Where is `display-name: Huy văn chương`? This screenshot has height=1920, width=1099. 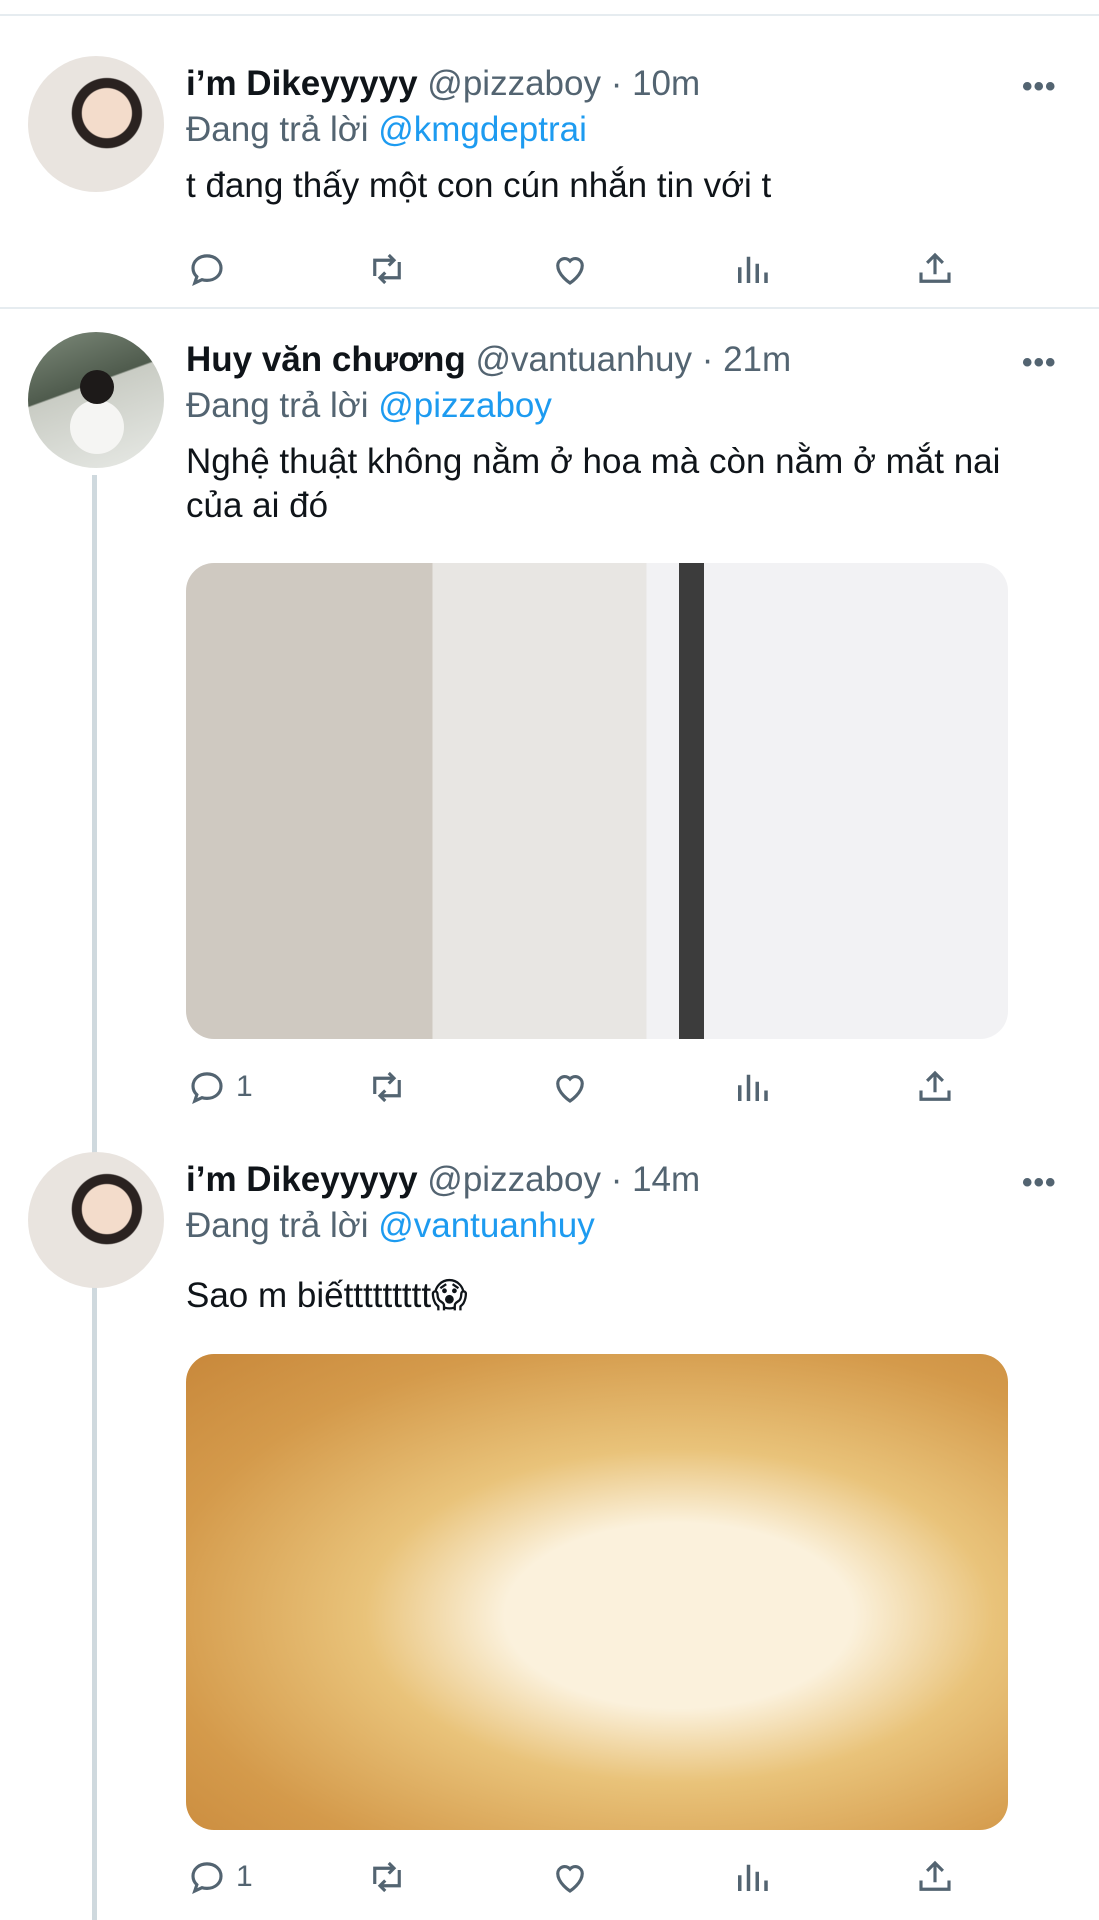
display-name: Huy văn chương is located at coordinates (326, 359).